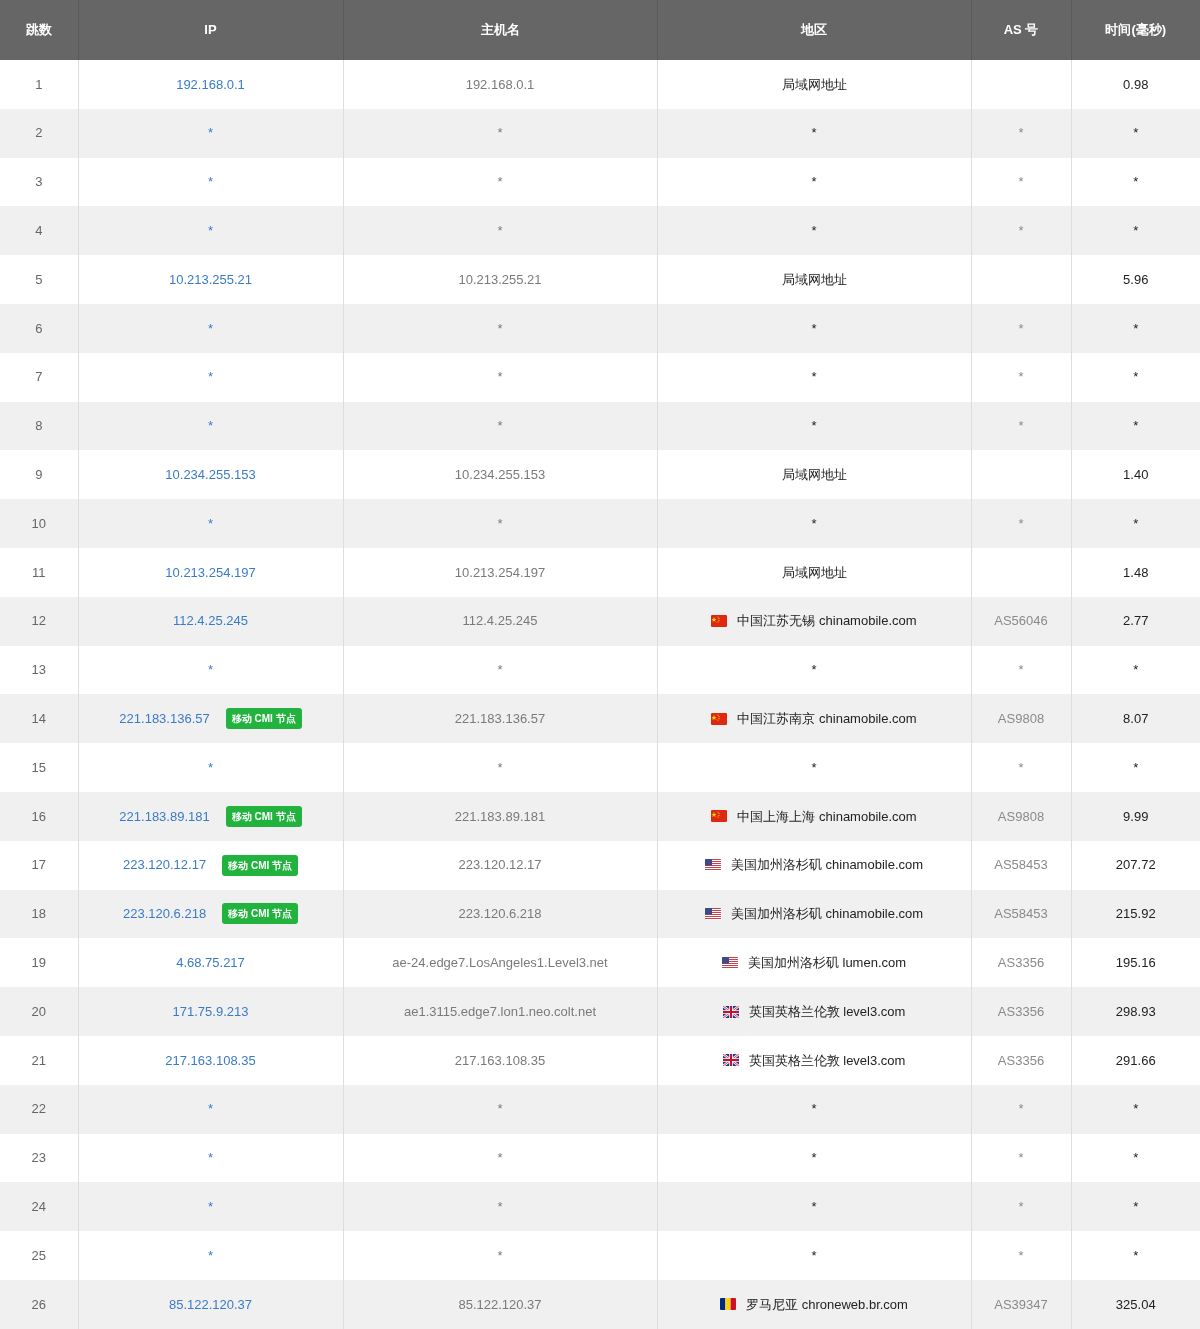 The height and width of the screenshot is (1329, 1200). Describe the element at coordinates (38, 30) in the screenshot. I see `column-header: 跳数` at that location.